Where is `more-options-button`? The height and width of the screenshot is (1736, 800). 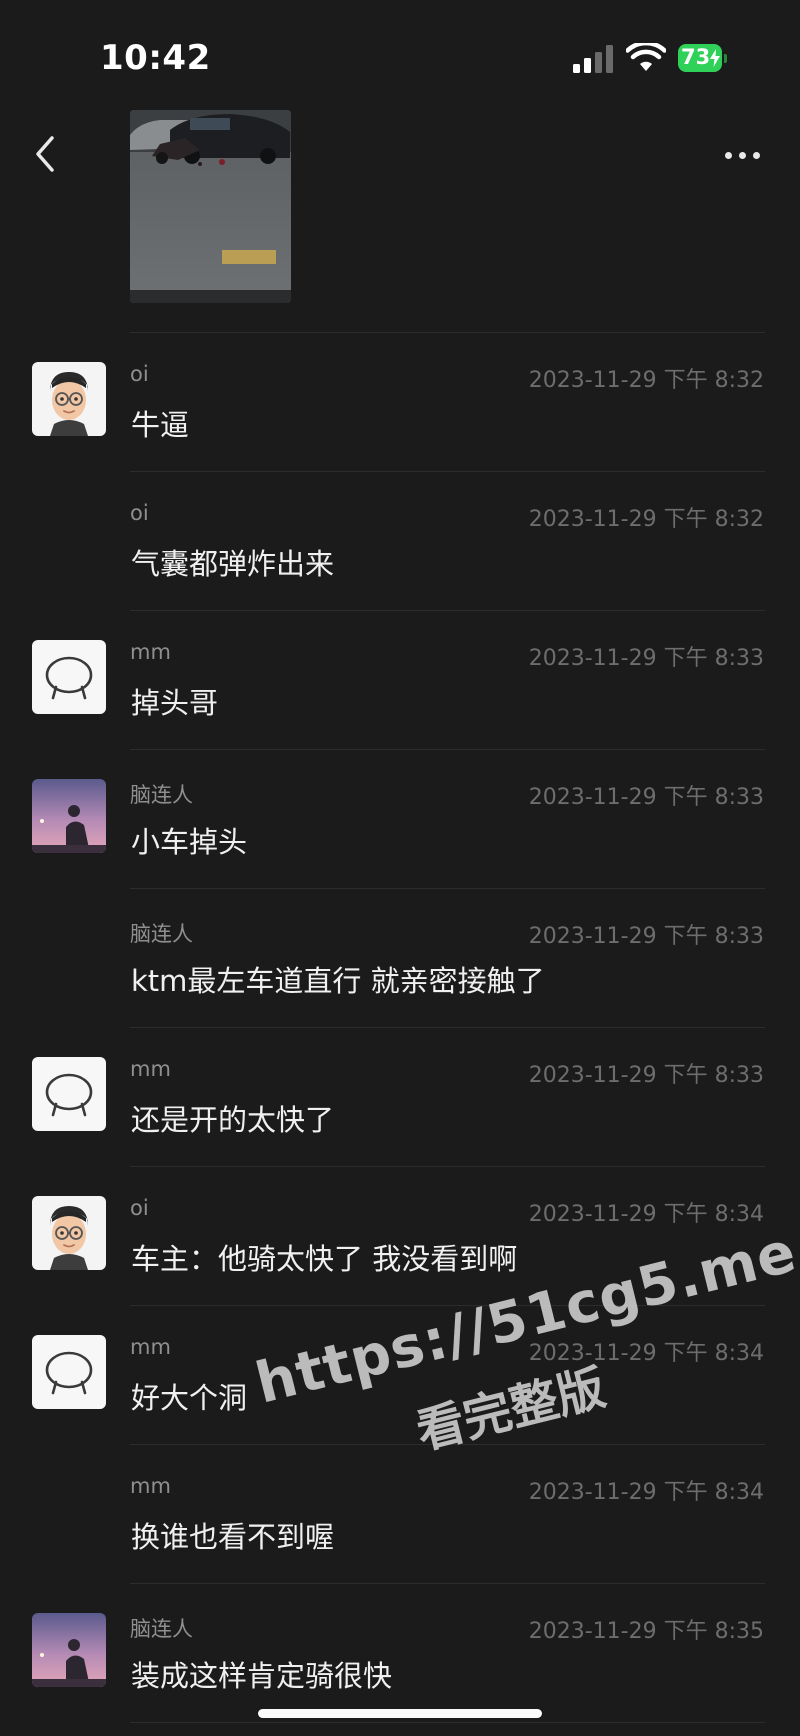 more-options-button is located at coordinates (743, 155).